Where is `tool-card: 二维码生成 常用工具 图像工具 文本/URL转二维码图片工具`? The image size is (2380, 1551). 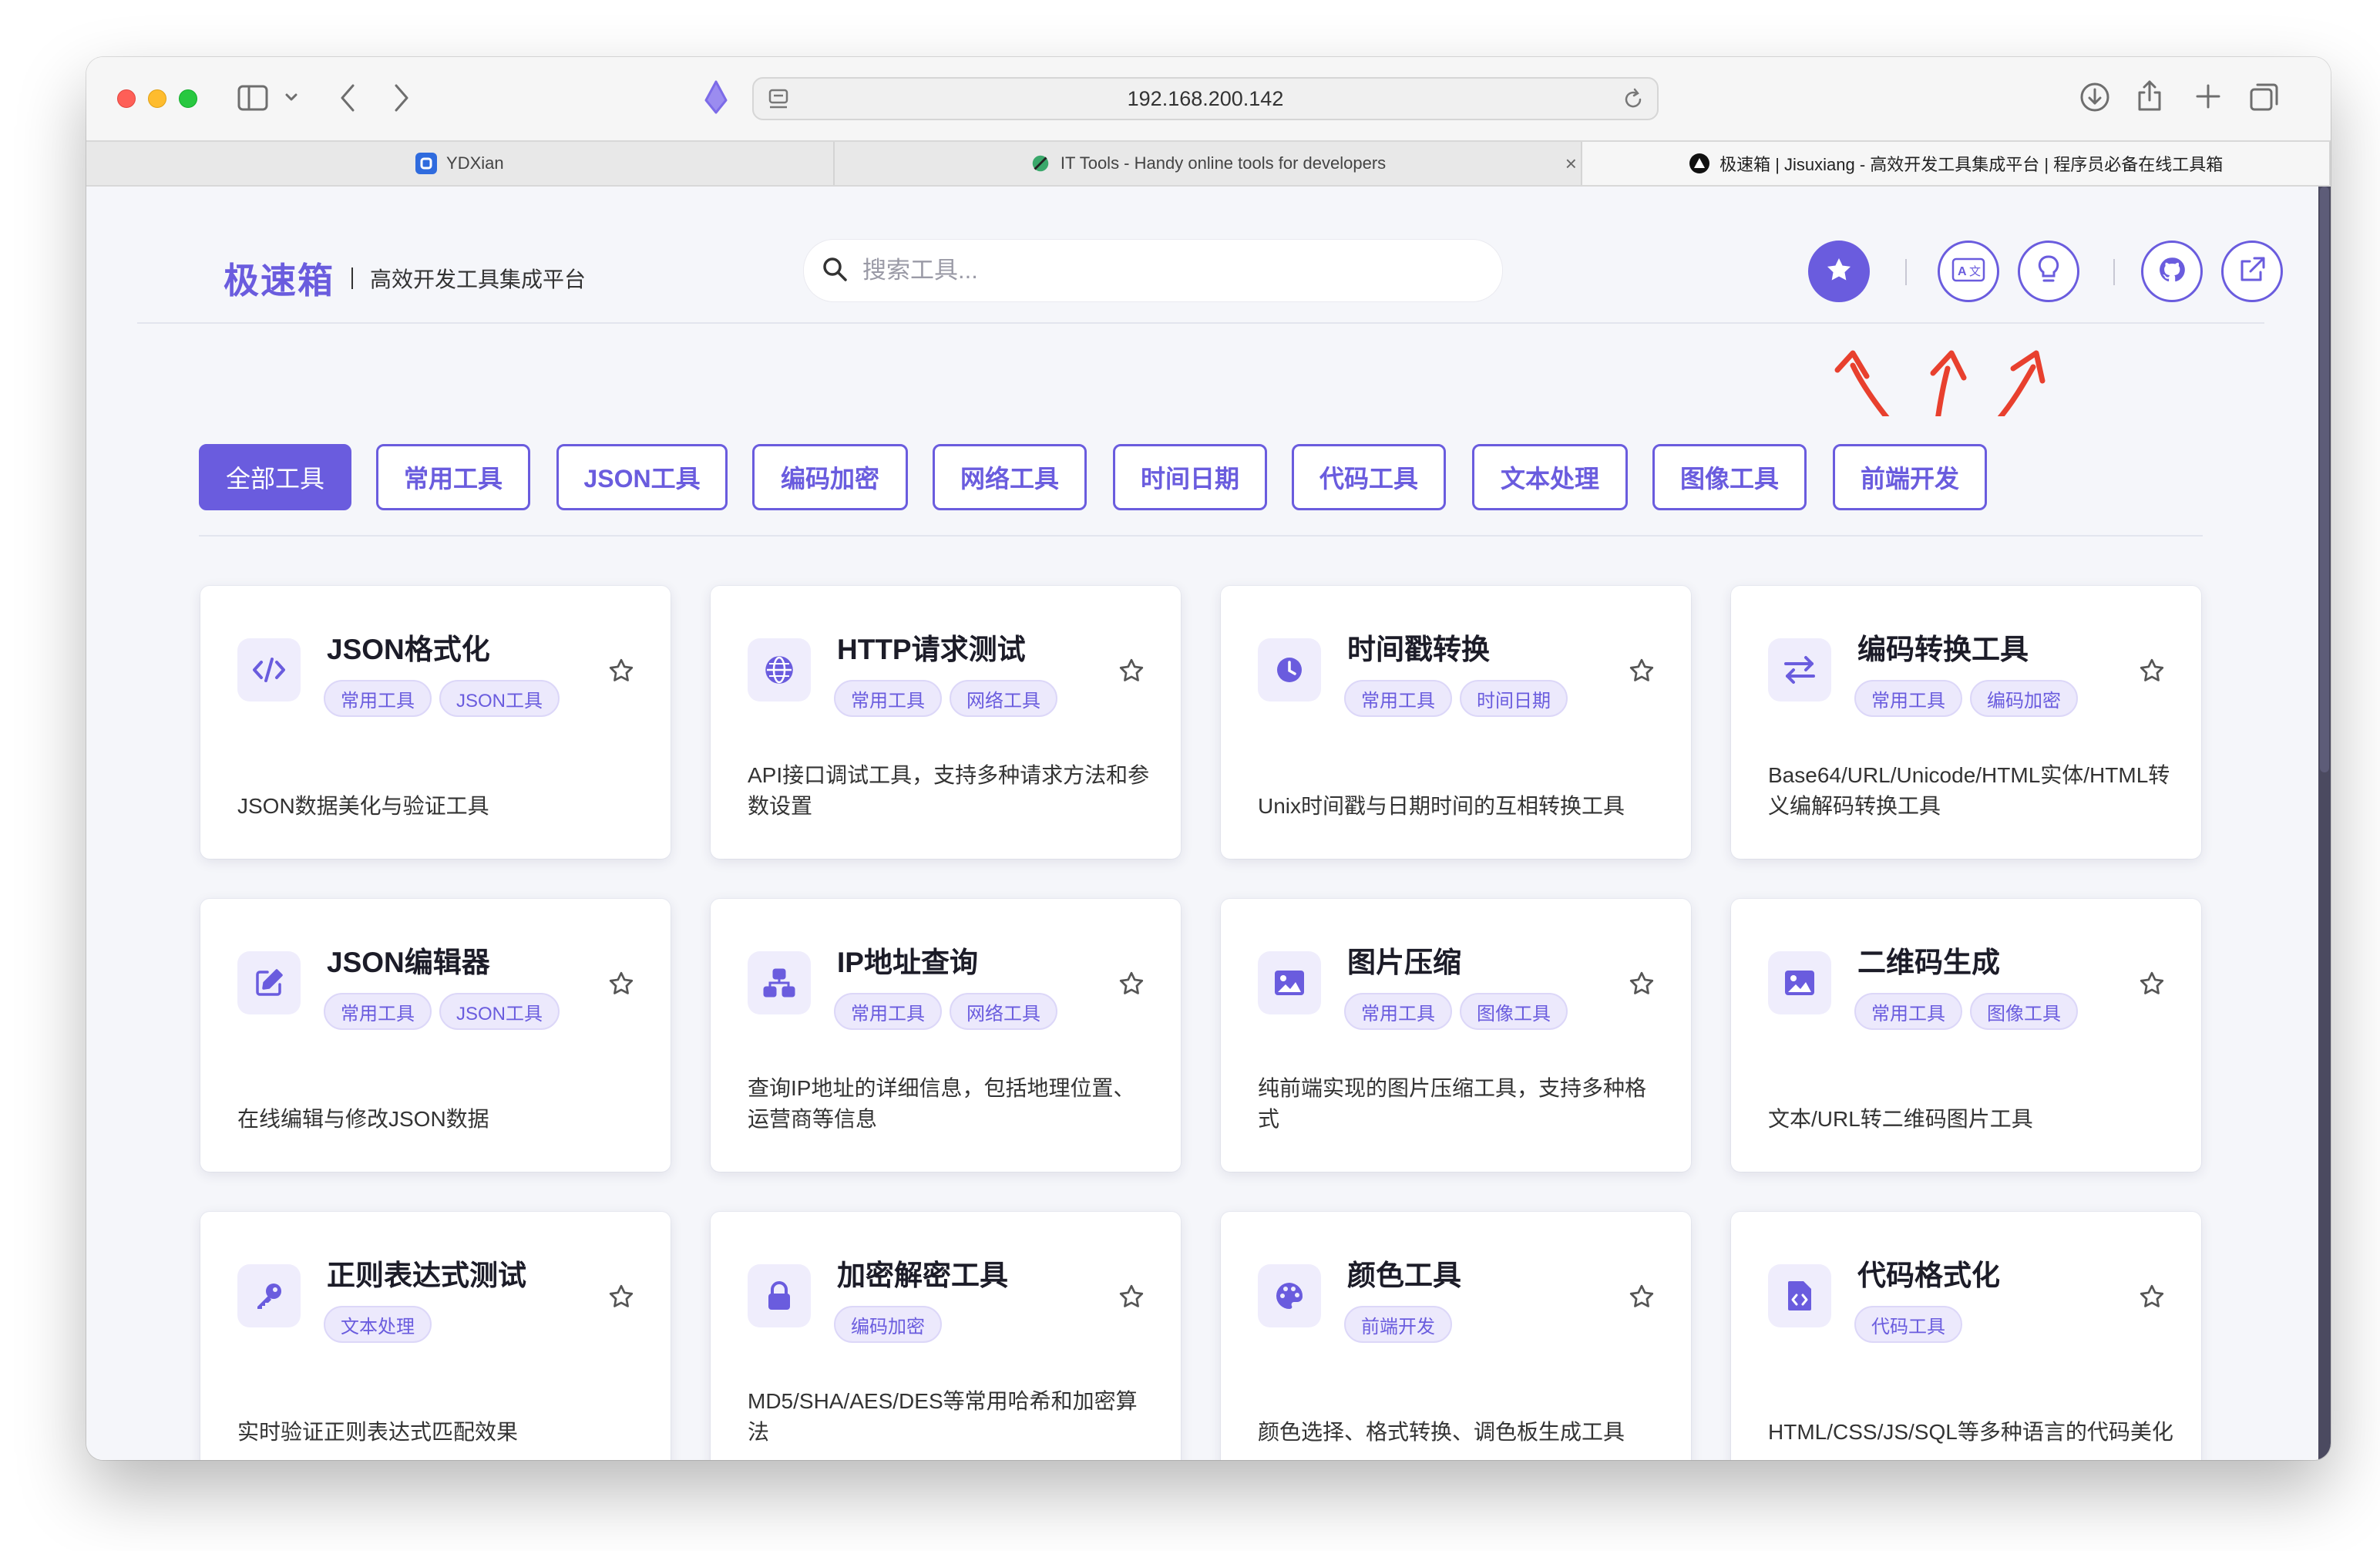 tool-card: 二维码生成 常用工具 图像工具 文本/URL转二维码图片工具 is located at coordinates (1966, 1035).